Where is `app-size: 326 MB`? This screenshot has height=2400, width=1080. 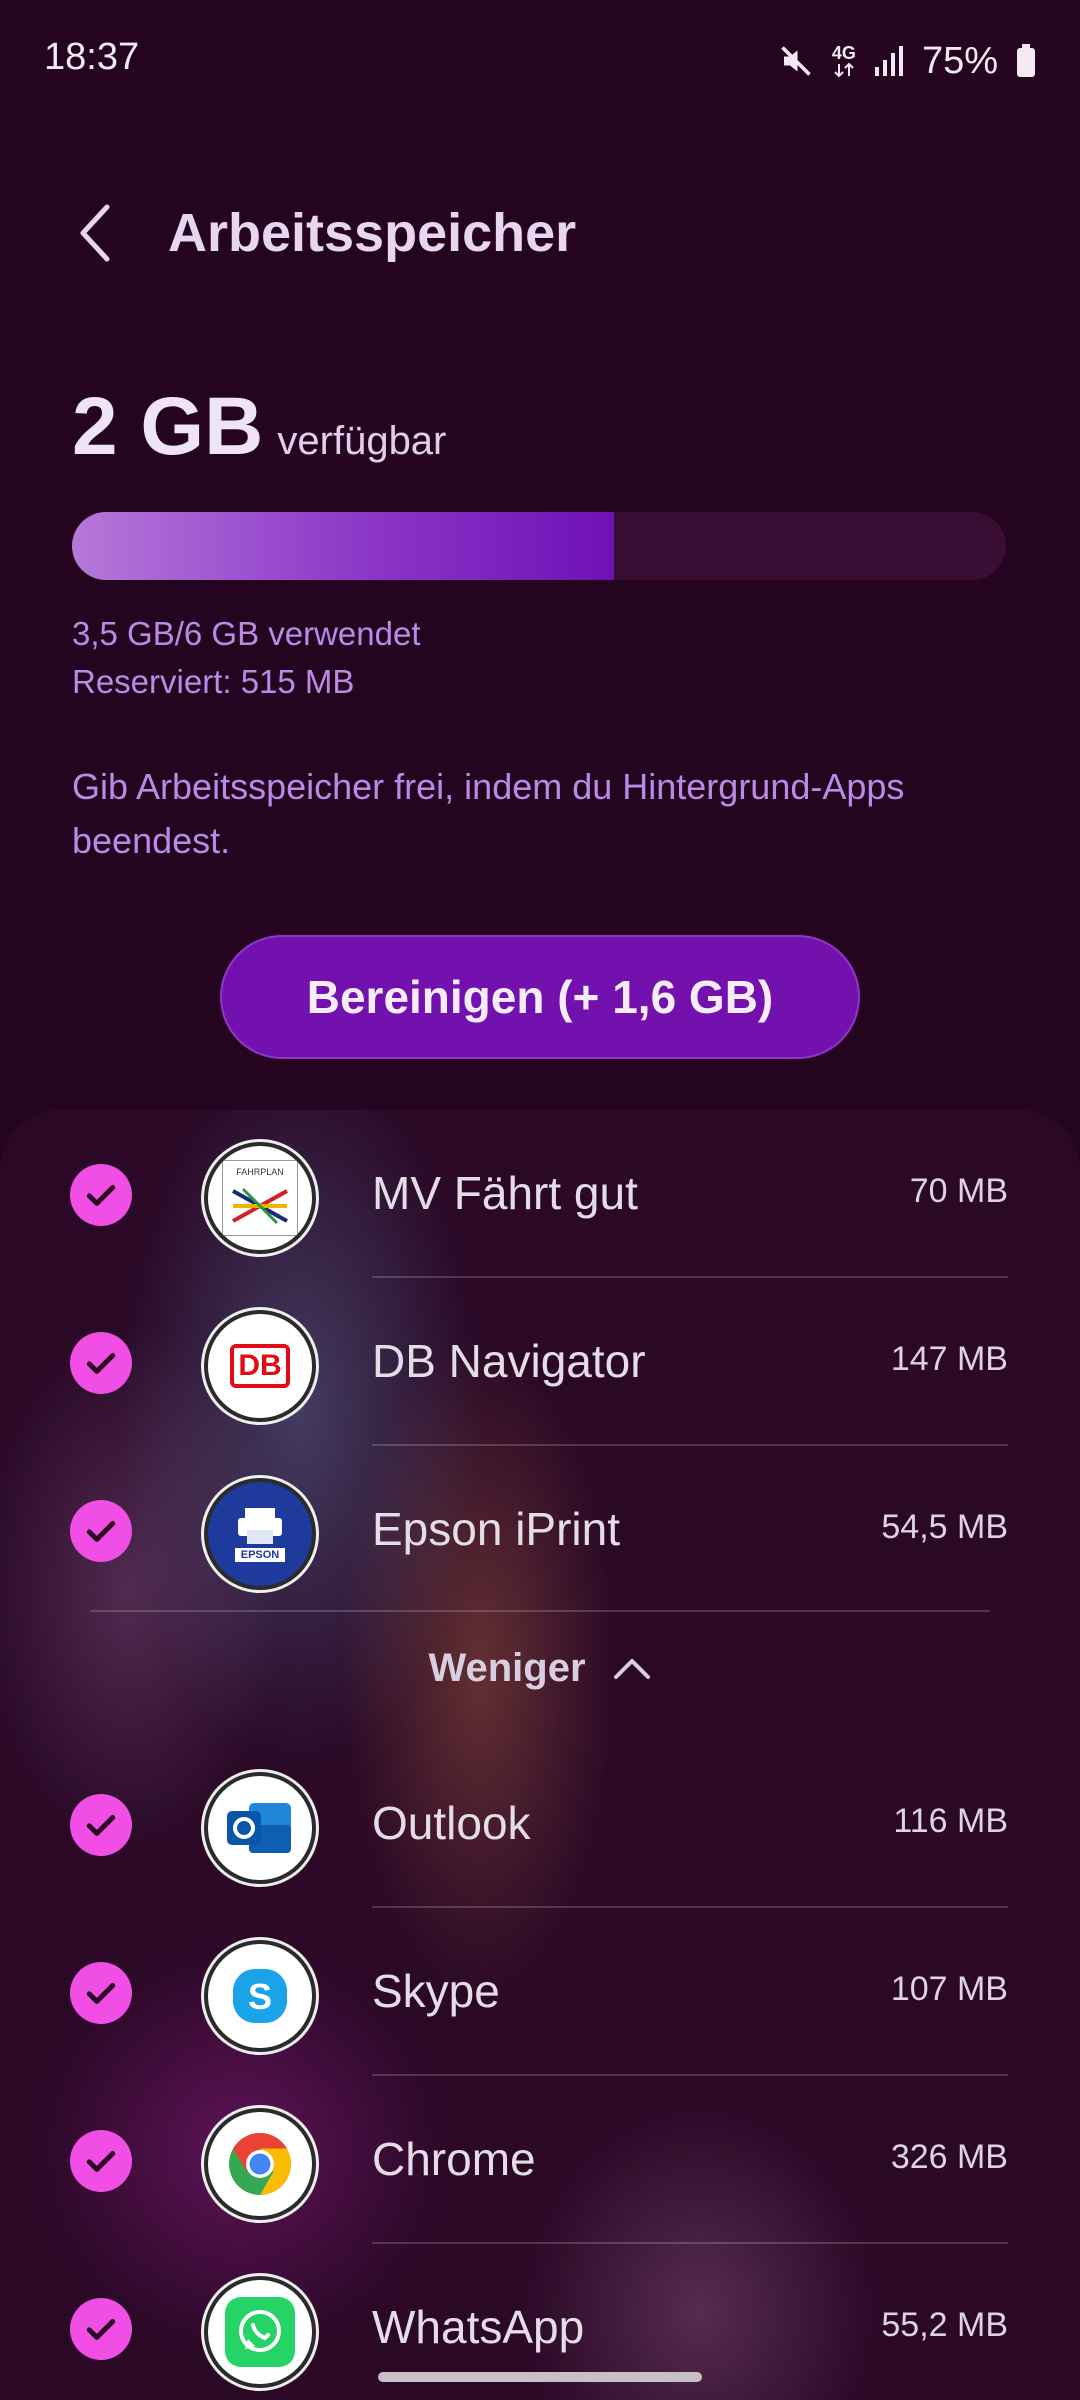 app-size: 326 MB is located at coordinates (949, 2157).